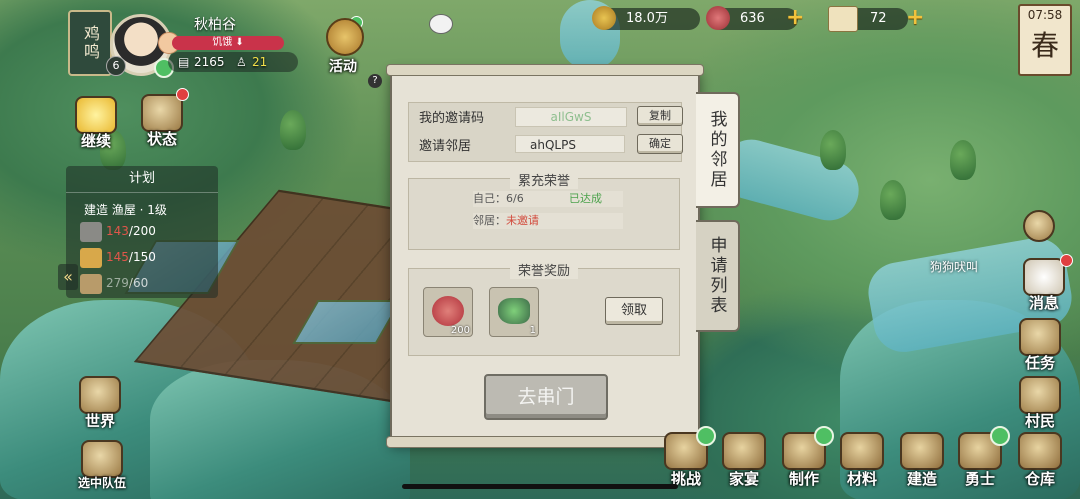 This screenshot has width=1080, height=499. I want to click on status-bar: 饥饿 ⬇, so click(228, 43).